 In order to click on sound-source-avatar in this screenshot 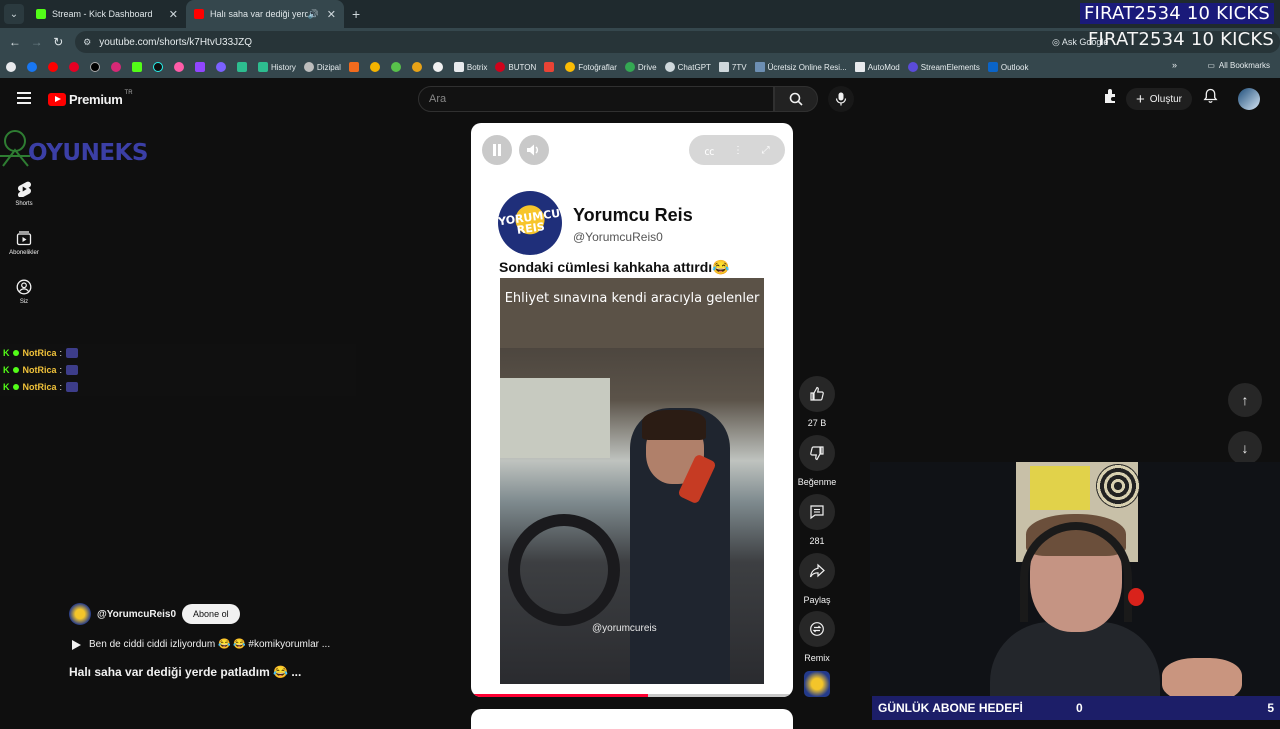, I will do `click(817, 684)`.